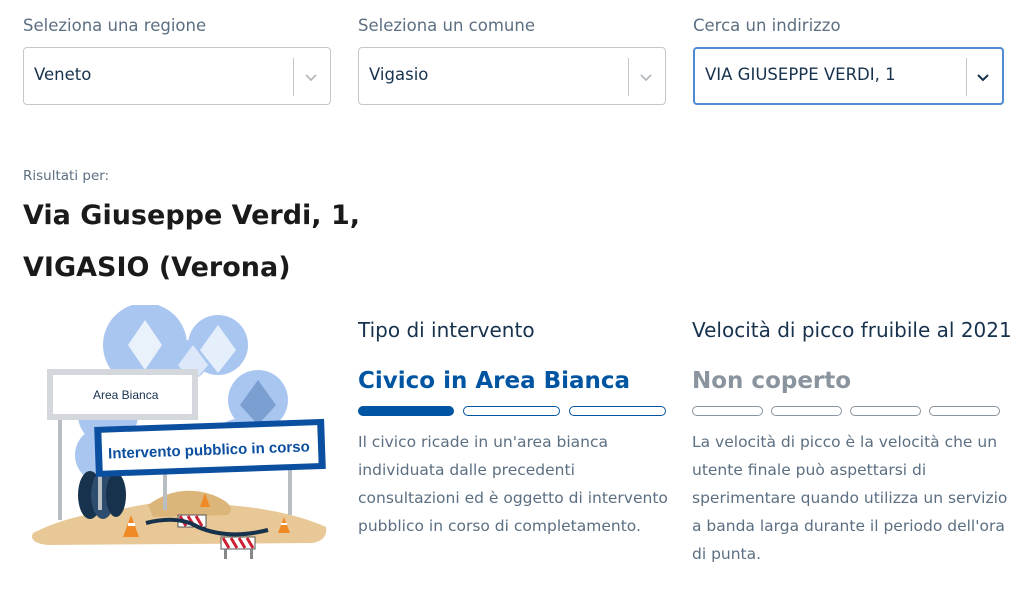 Image resolution: width=1029 pixels, height=592 pixels. What do you see at coordinates (767, 25) in the screenshot?
I see `address-label: Cerca un indirizzo` at bounding box center [767, 25].